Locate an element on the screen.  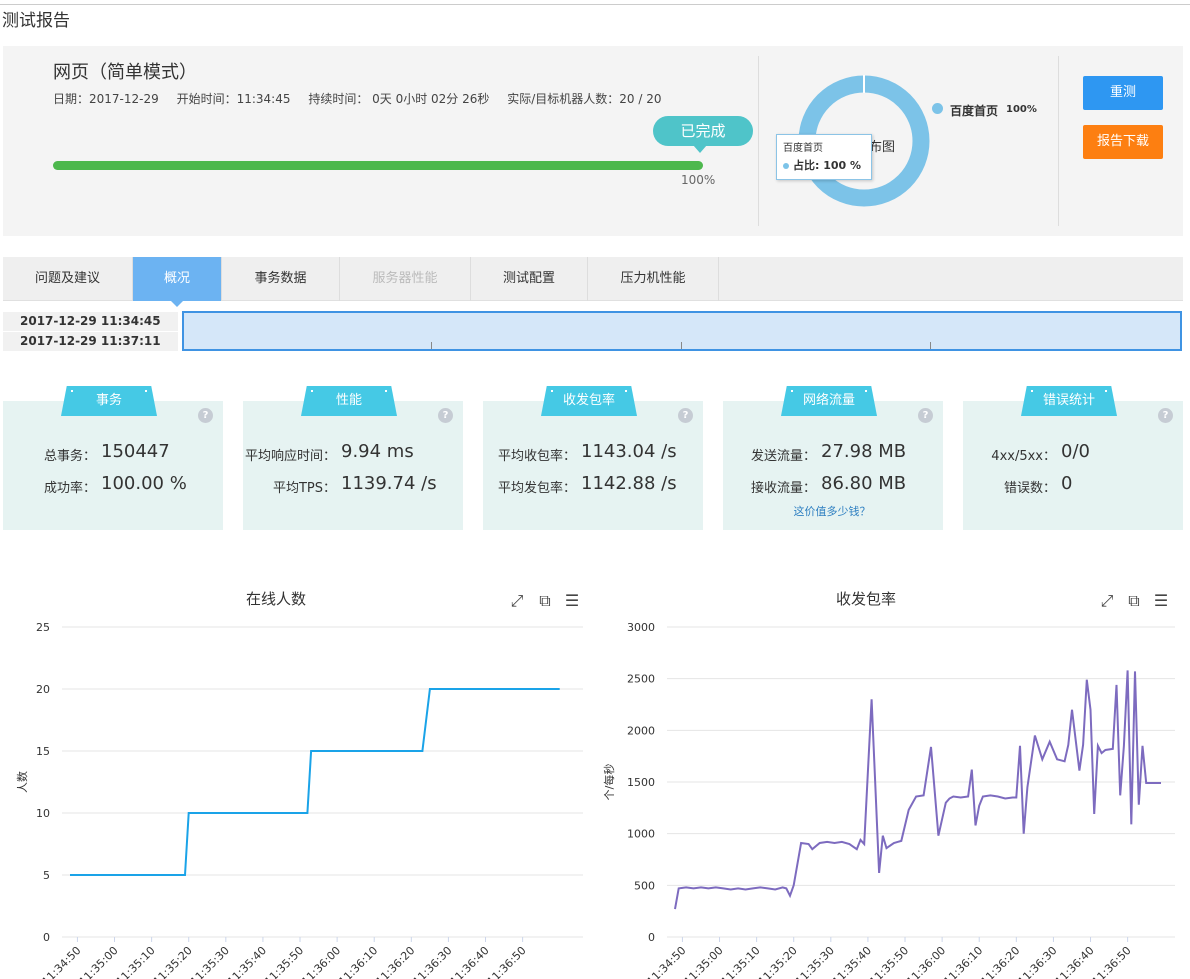
metric-label: 平均TPS： is located at coordinates (304, 488).